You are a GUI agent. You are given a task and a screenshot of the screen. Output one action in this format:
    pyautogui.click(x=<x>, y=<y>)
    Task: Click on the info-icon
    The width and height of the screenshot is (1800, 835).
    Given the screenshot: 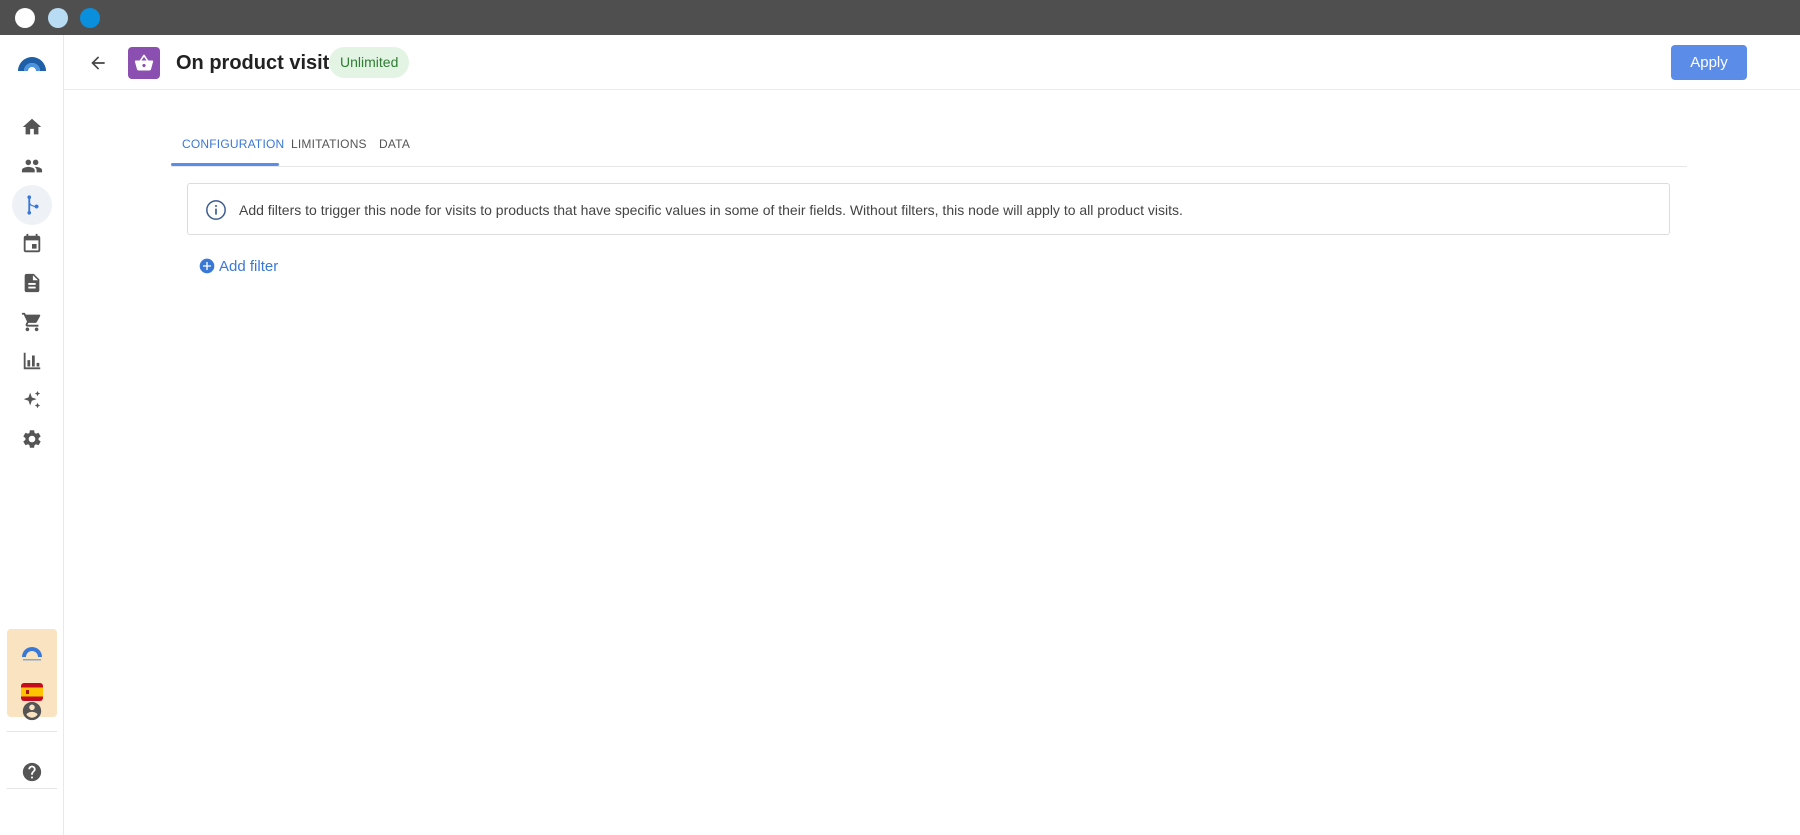 What is the action you would take?
    pyautogui.click(x=216, y=210)
    